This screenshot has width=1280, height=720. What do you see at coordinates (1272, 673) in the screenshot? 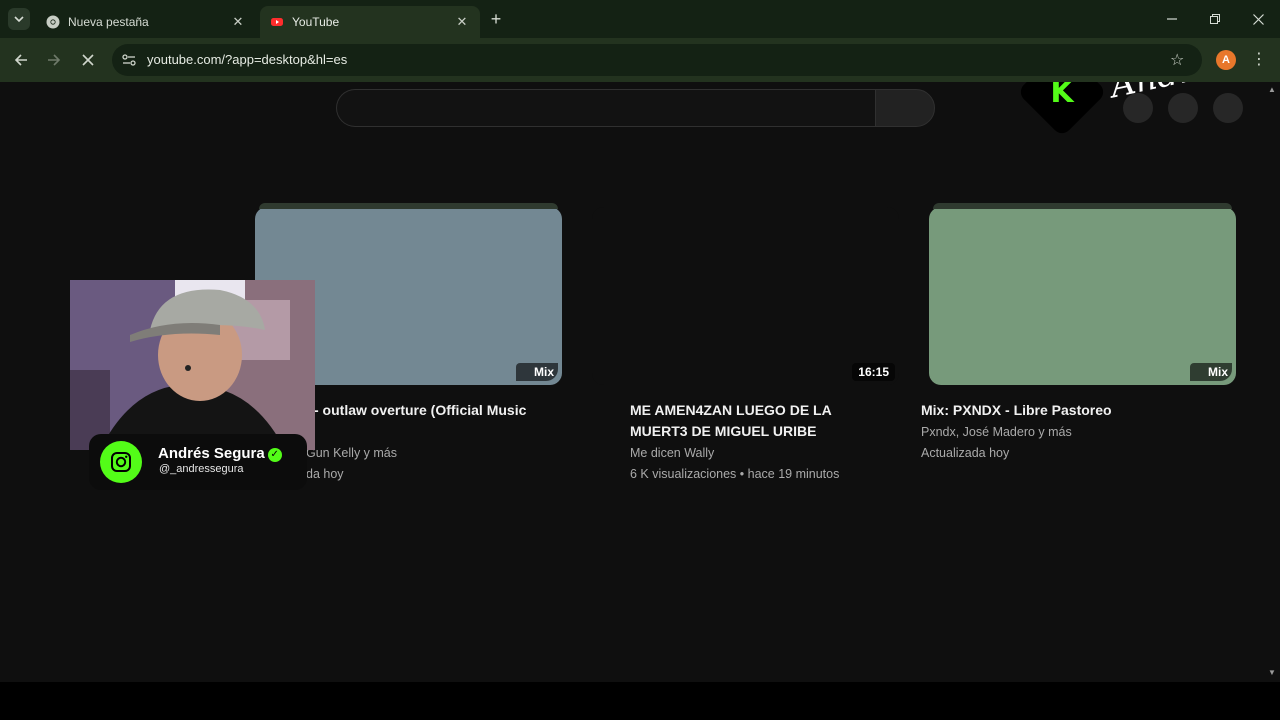
I see `scroll-down-icon: ▼` at bounding box center [1272, 673].